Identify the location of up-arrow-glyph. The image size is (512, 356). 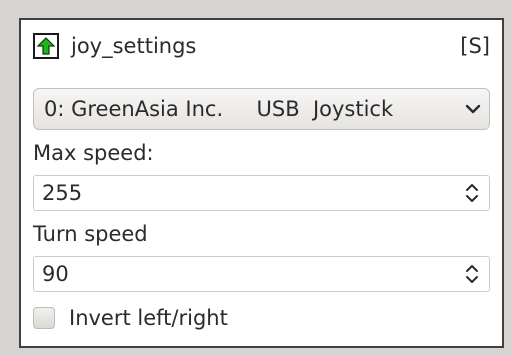
(46, 46).